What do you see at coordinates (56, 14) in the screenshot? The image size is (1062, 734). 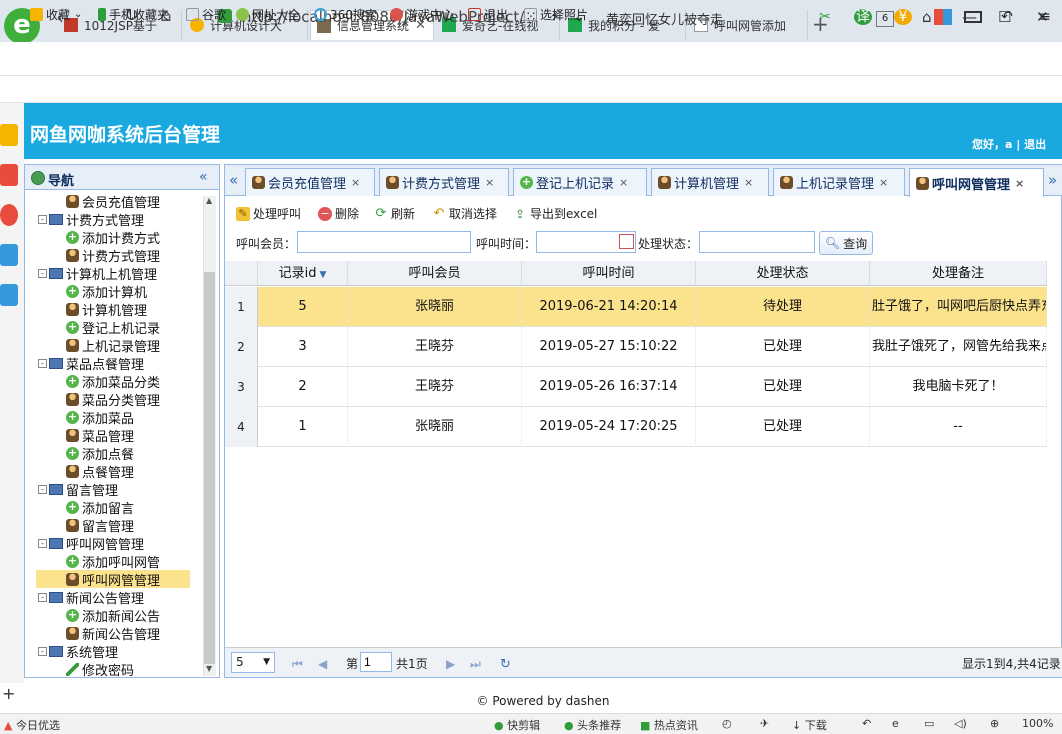 I see `bookmark-item: 收藏 ⌄` at bounding box center [56, 14].